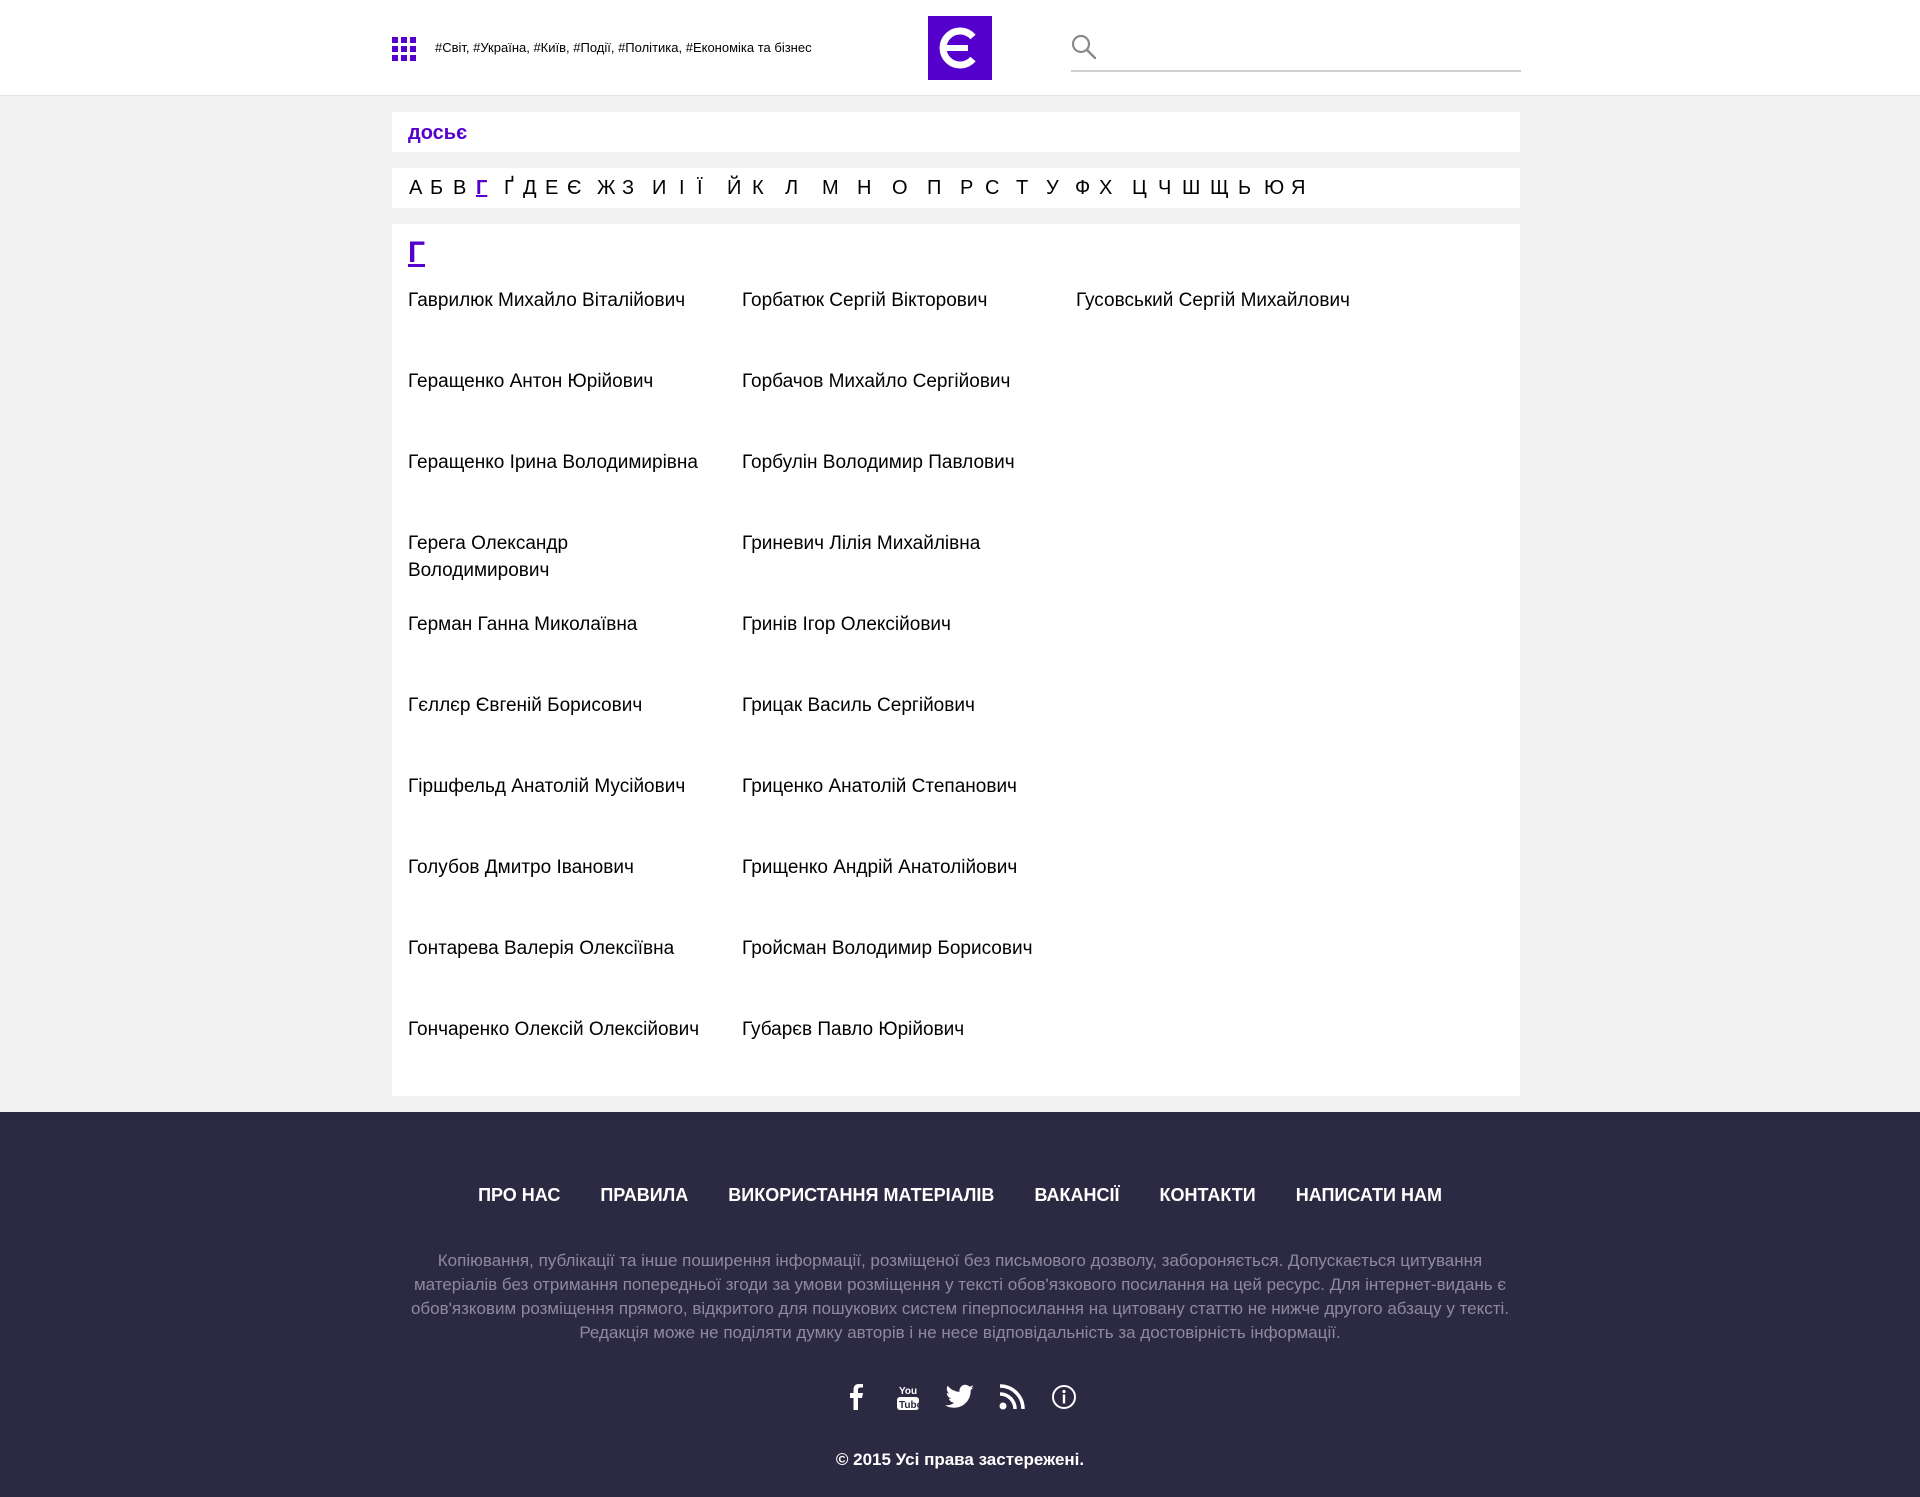 The width and height of the screenshot is (1920, 1497). What do you see at coordinates (1369, 1195) in the screenshot?
I see `footer-nav-link: НАПИСАТИ НАМ` at bounding box center [1369, 1195].